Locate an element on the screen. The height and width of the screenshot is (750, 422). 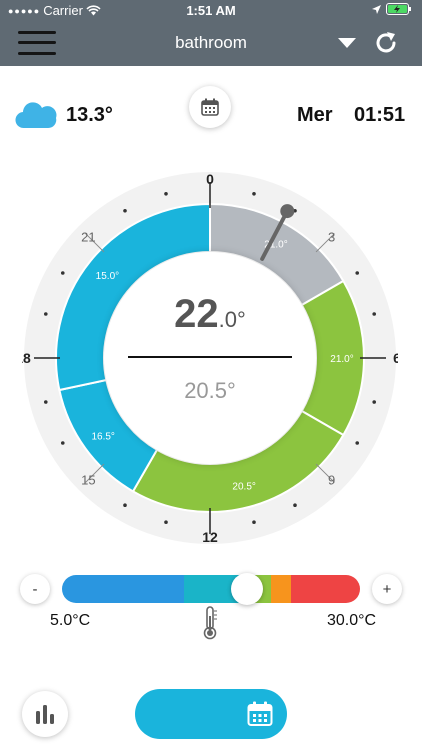
cloud-icon is located at coordinates (36, 115).